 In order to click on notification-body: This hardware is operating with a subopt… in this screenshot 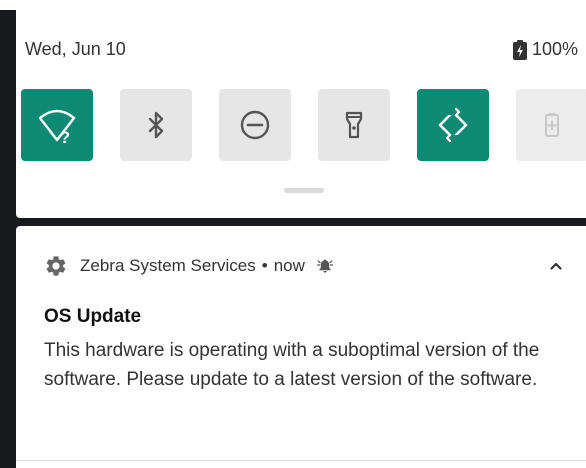, I will do `click(292, 365)`.